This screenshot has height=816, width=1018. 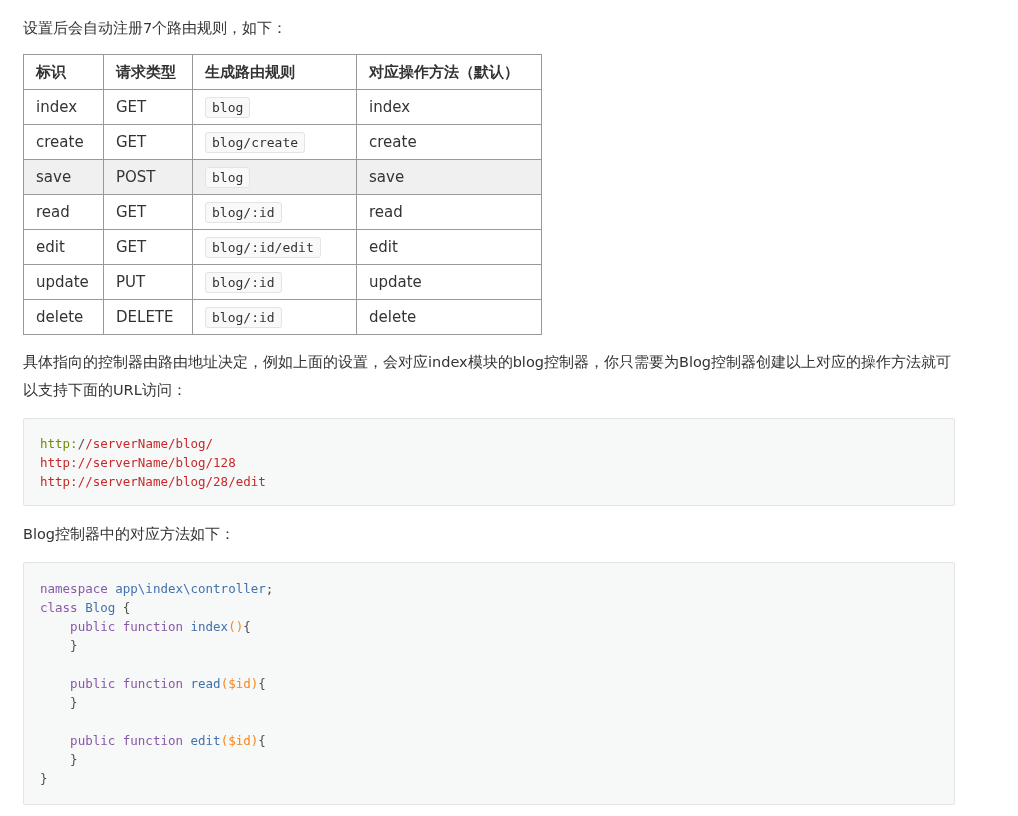 What do you see at coordinates (489, 462) in the screenshot?
I see `code-block: http://serverName/blog/ http://serverName/blog/128 http://serverName/blog/28/edit` at bounding box center [489, 462].